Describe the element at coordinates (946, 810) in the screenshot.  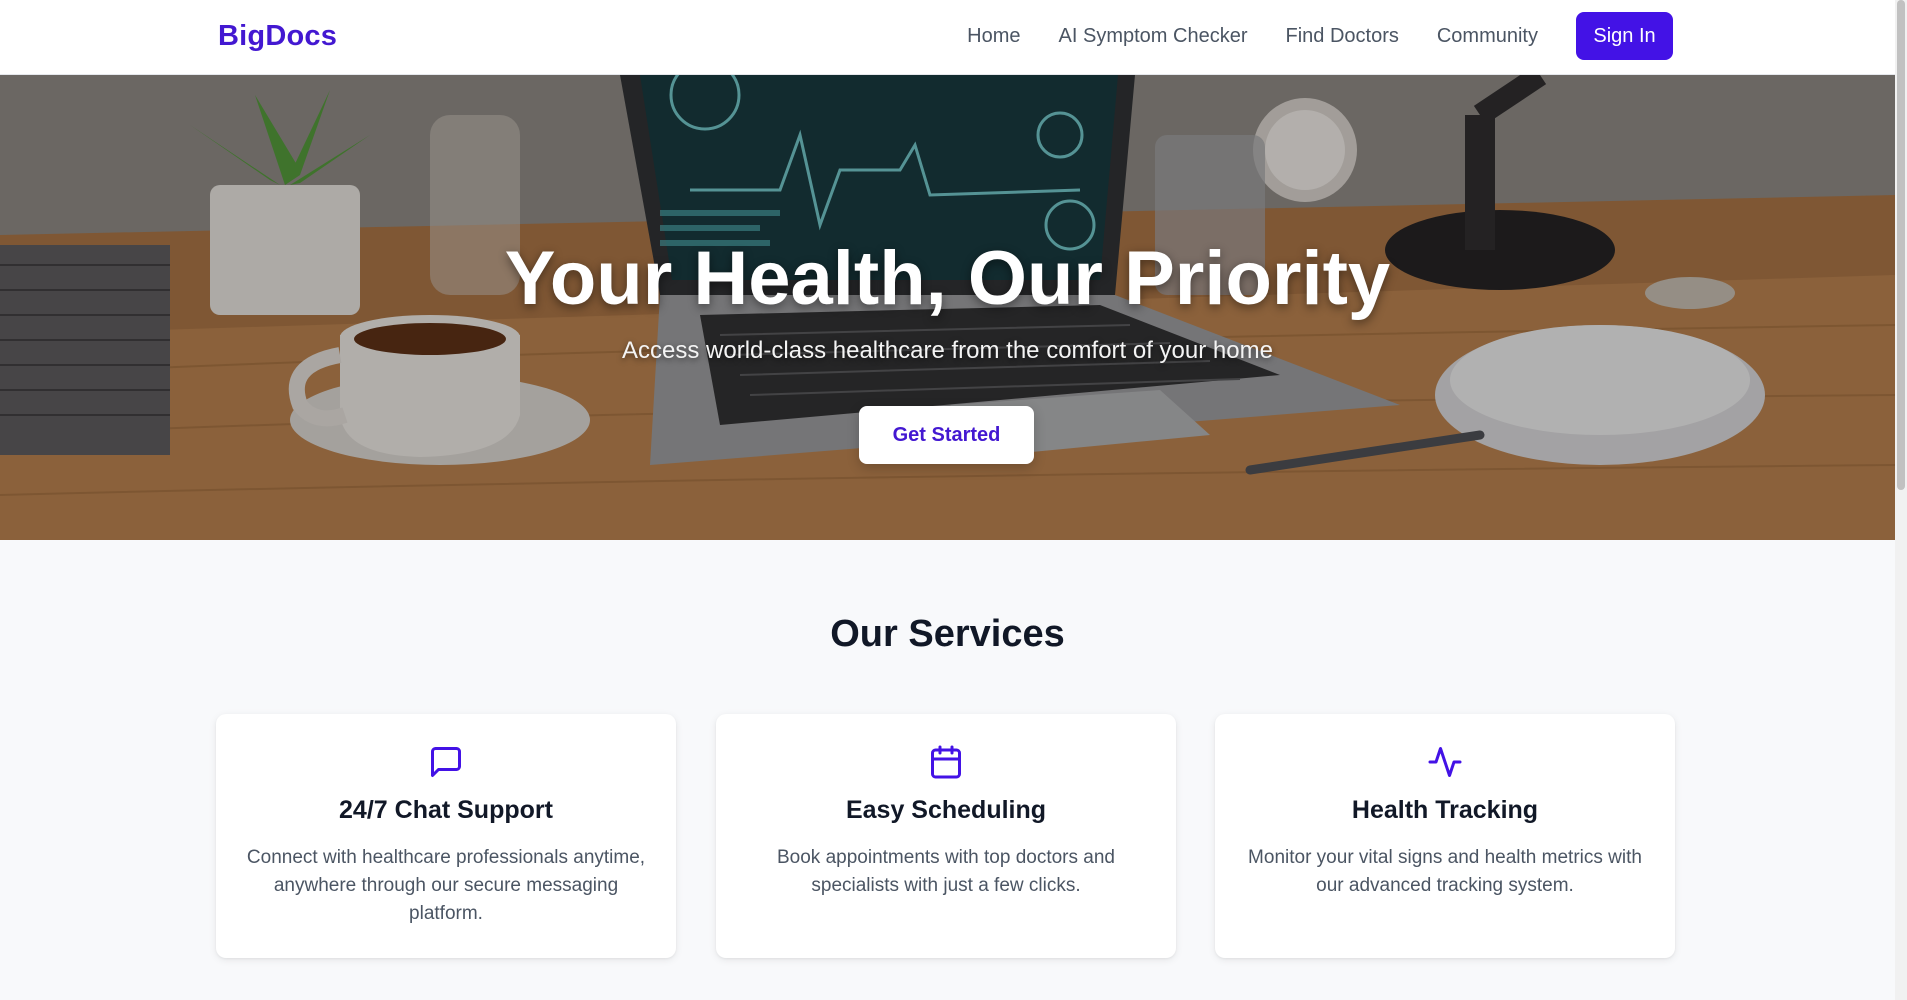
I see `service-card-title: Easy Scheduling` at that location.